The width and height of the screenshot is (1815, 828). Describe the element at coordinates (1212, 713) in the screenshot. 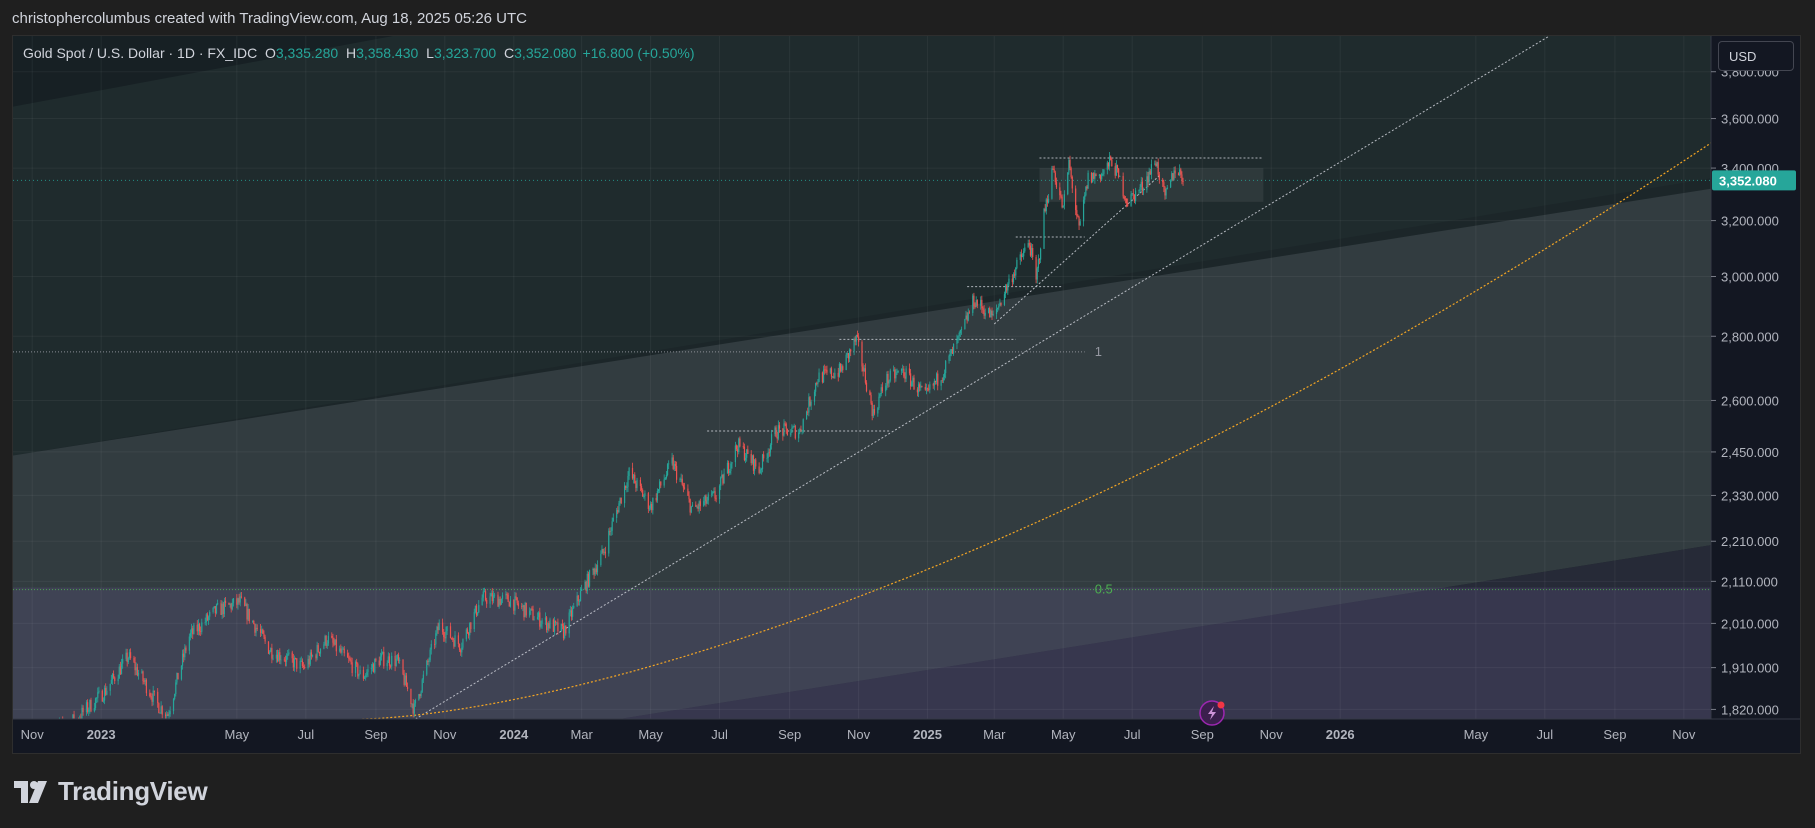

I see `lightning-icon` at that location.